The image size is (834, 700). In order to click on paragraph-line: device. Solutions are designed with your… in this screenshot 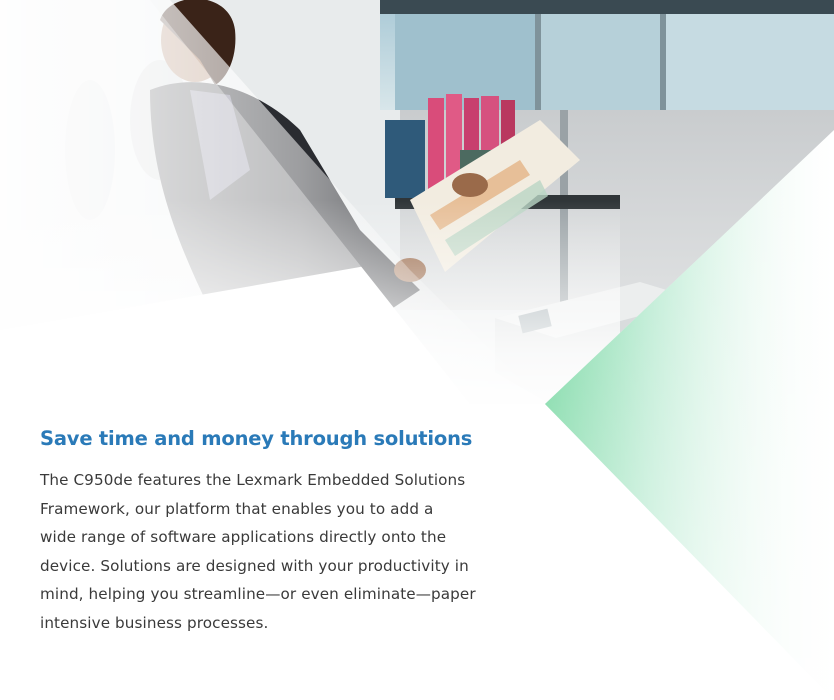, I will do `click(254, 565)`.